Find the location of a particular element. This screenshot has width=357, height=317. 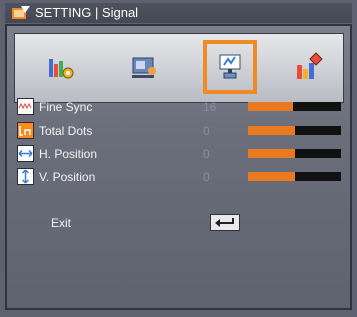

v-position-icon is located at coordinates (25, 176).